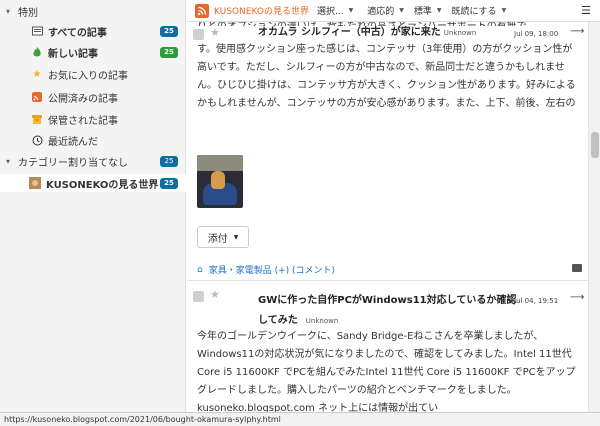  I want to click on sidebar-item-label: 最近読んだ, so click(73, 142).